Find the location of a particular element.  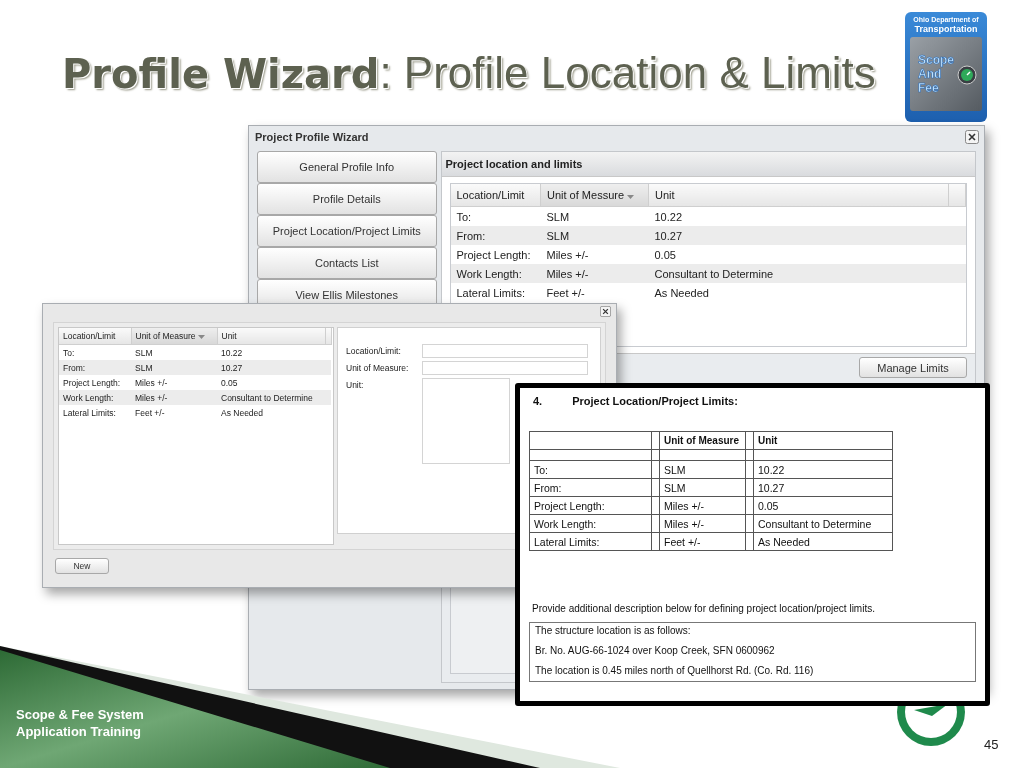

field-label: Location/Limit: is located at coordinates (374, 351).